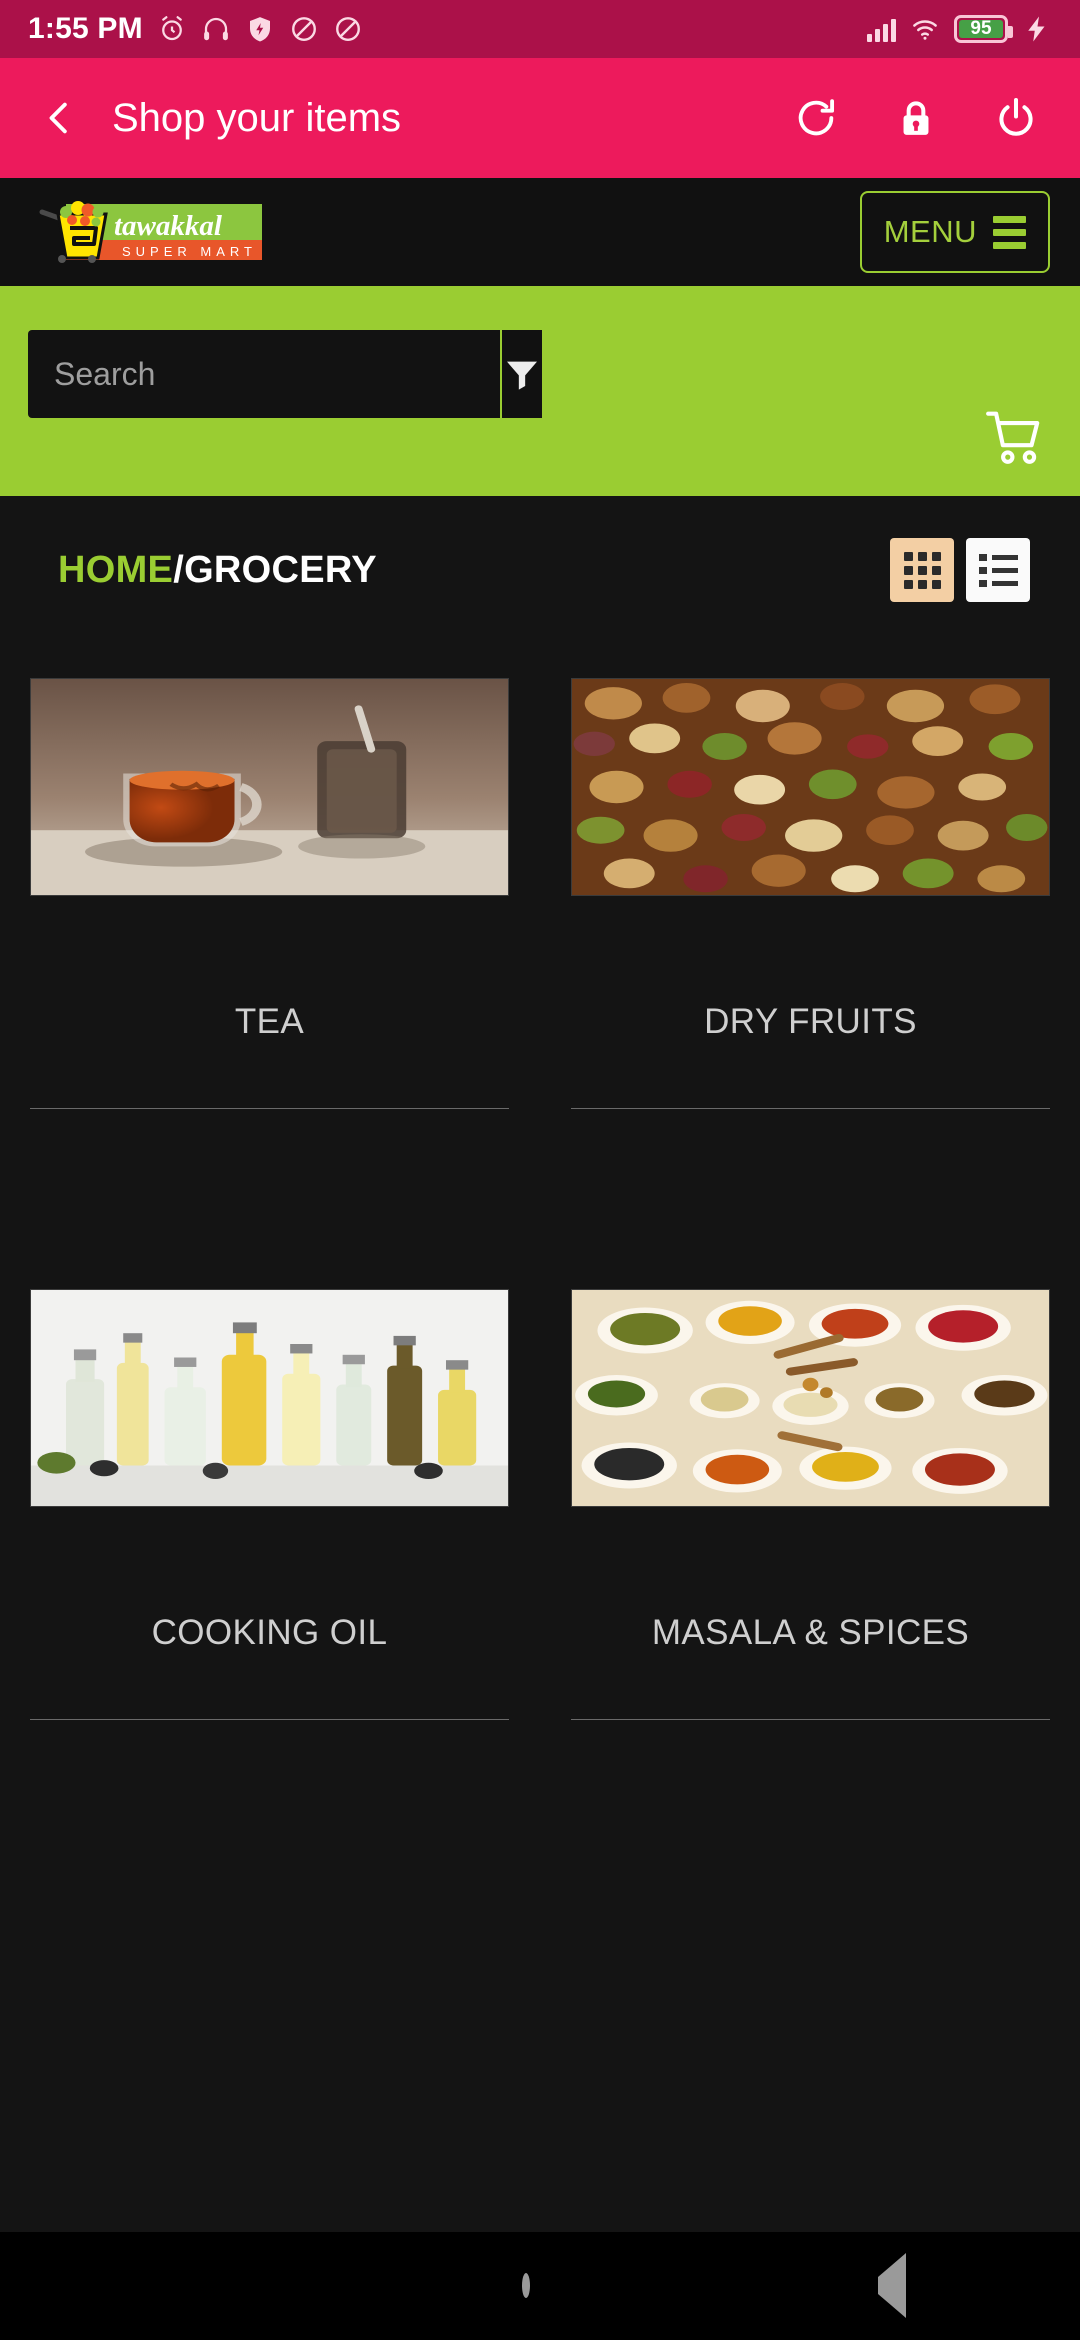 This screenshot has height=2340, width=1080. What do you see at coordinates (540, 561) in the screenshot?
I see `breadcrumb-row: HOME/GROCERY` at bounding box center [540, 561].